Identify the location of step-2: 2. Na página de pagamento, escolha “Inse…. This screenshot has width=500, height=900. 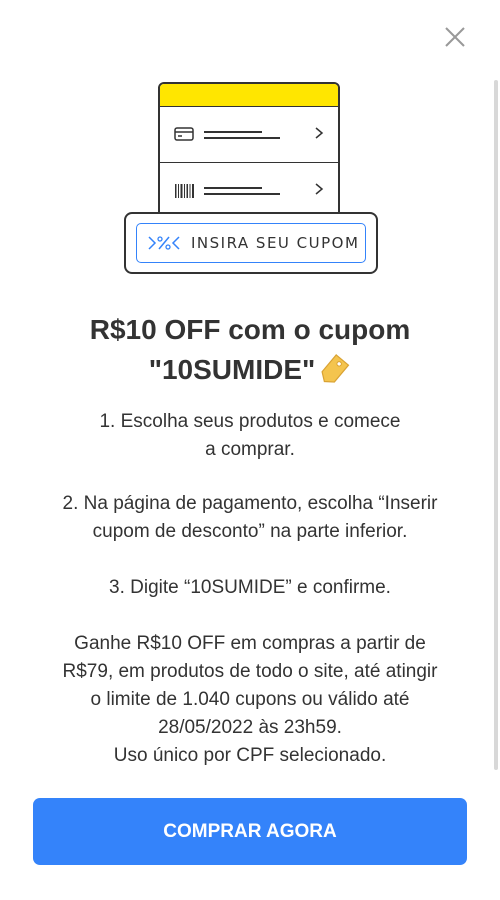
(250, 518).